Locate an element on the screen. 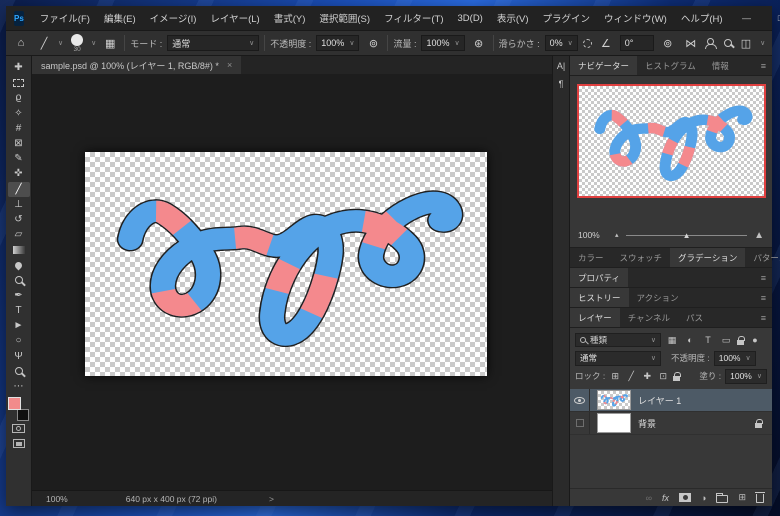 The image size is (780, 516). pen-tool: ✒ is located at coordinates (19, 295).